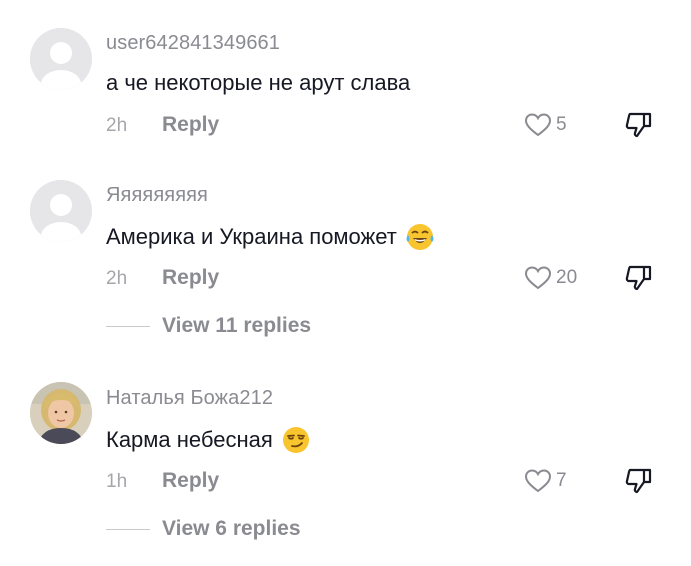  I want to click on comment-username: user642841349661, so click(193, 43).